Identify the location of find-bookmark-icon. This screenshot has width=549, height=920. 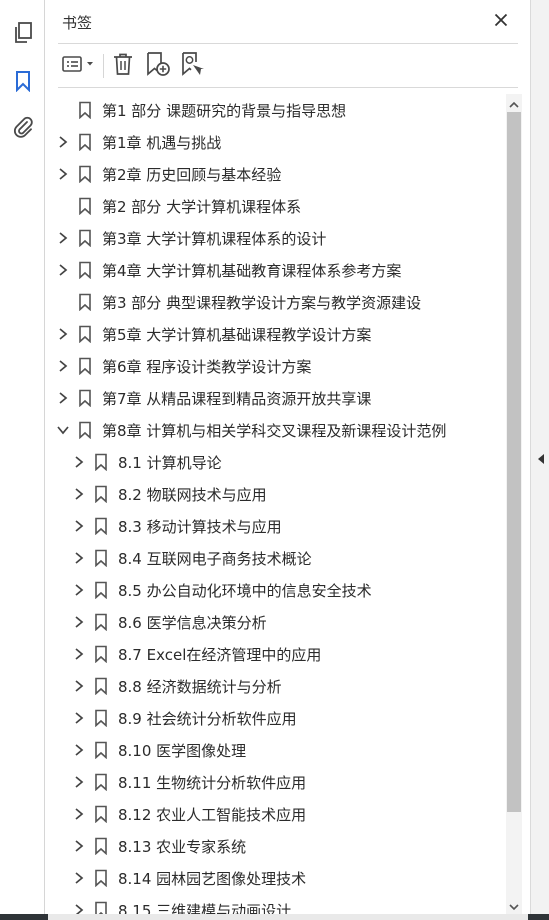
(192, 66).